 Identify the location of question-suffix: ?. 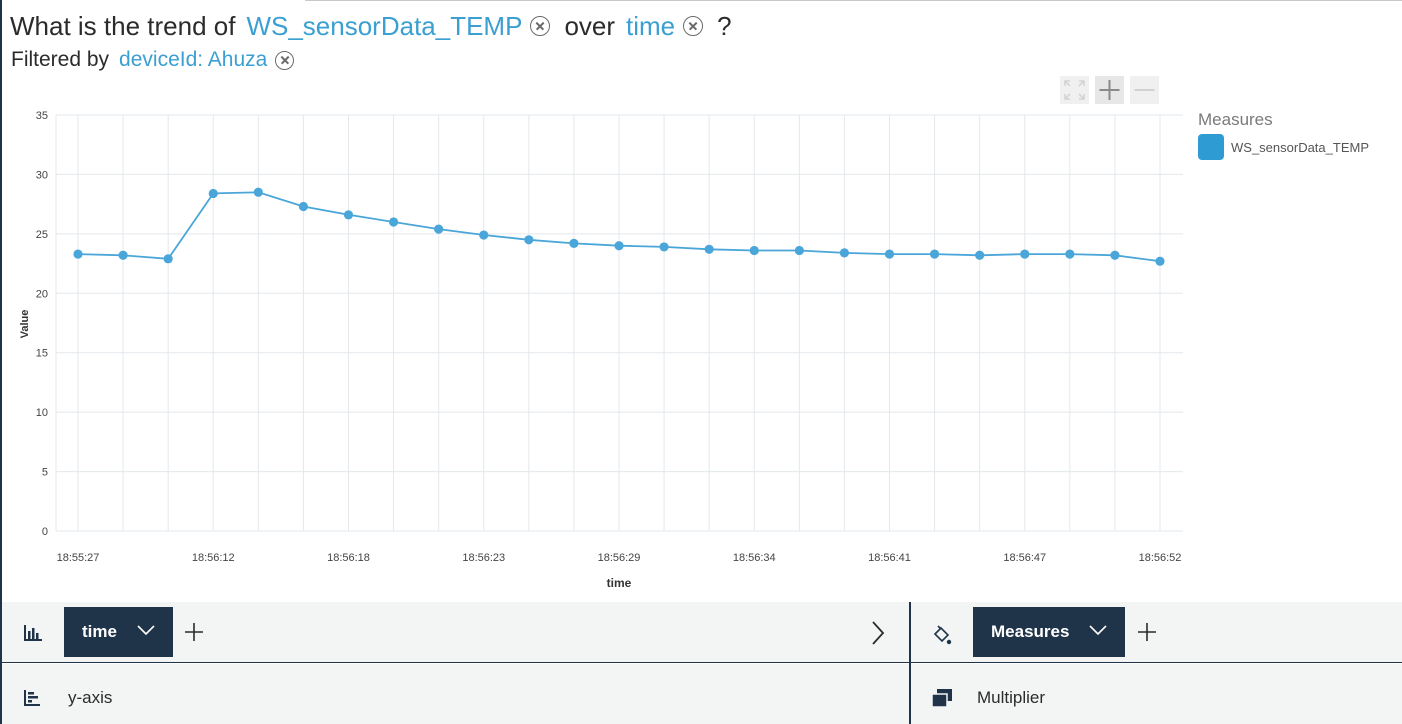
(724, 25).